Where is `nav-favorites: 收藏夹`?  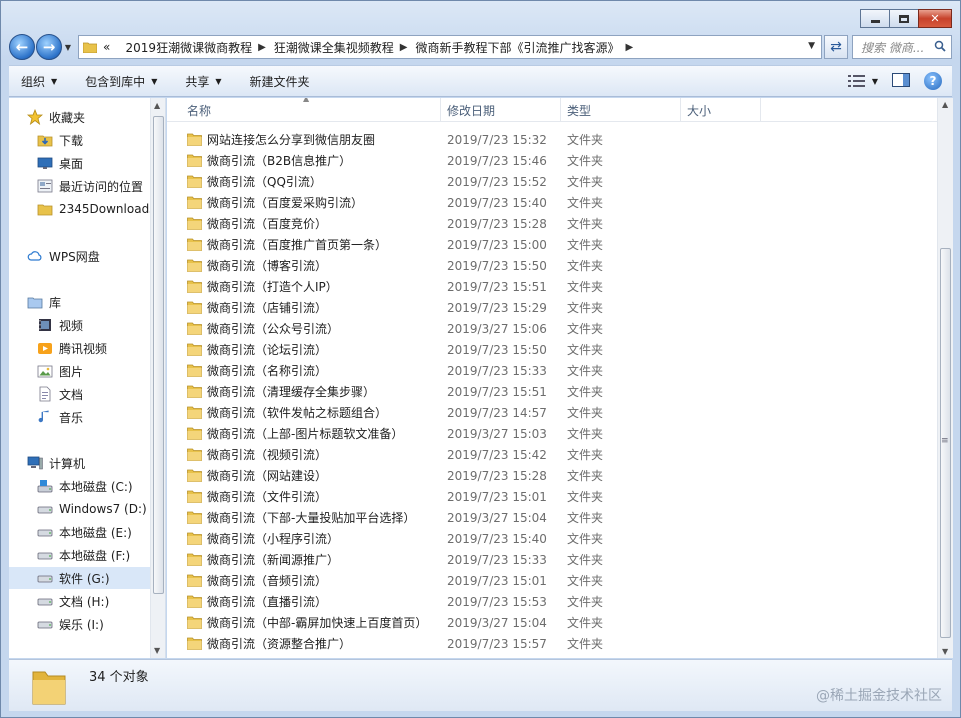
nav-favorites: 收藏夹 is located at coordinates (79, 117).